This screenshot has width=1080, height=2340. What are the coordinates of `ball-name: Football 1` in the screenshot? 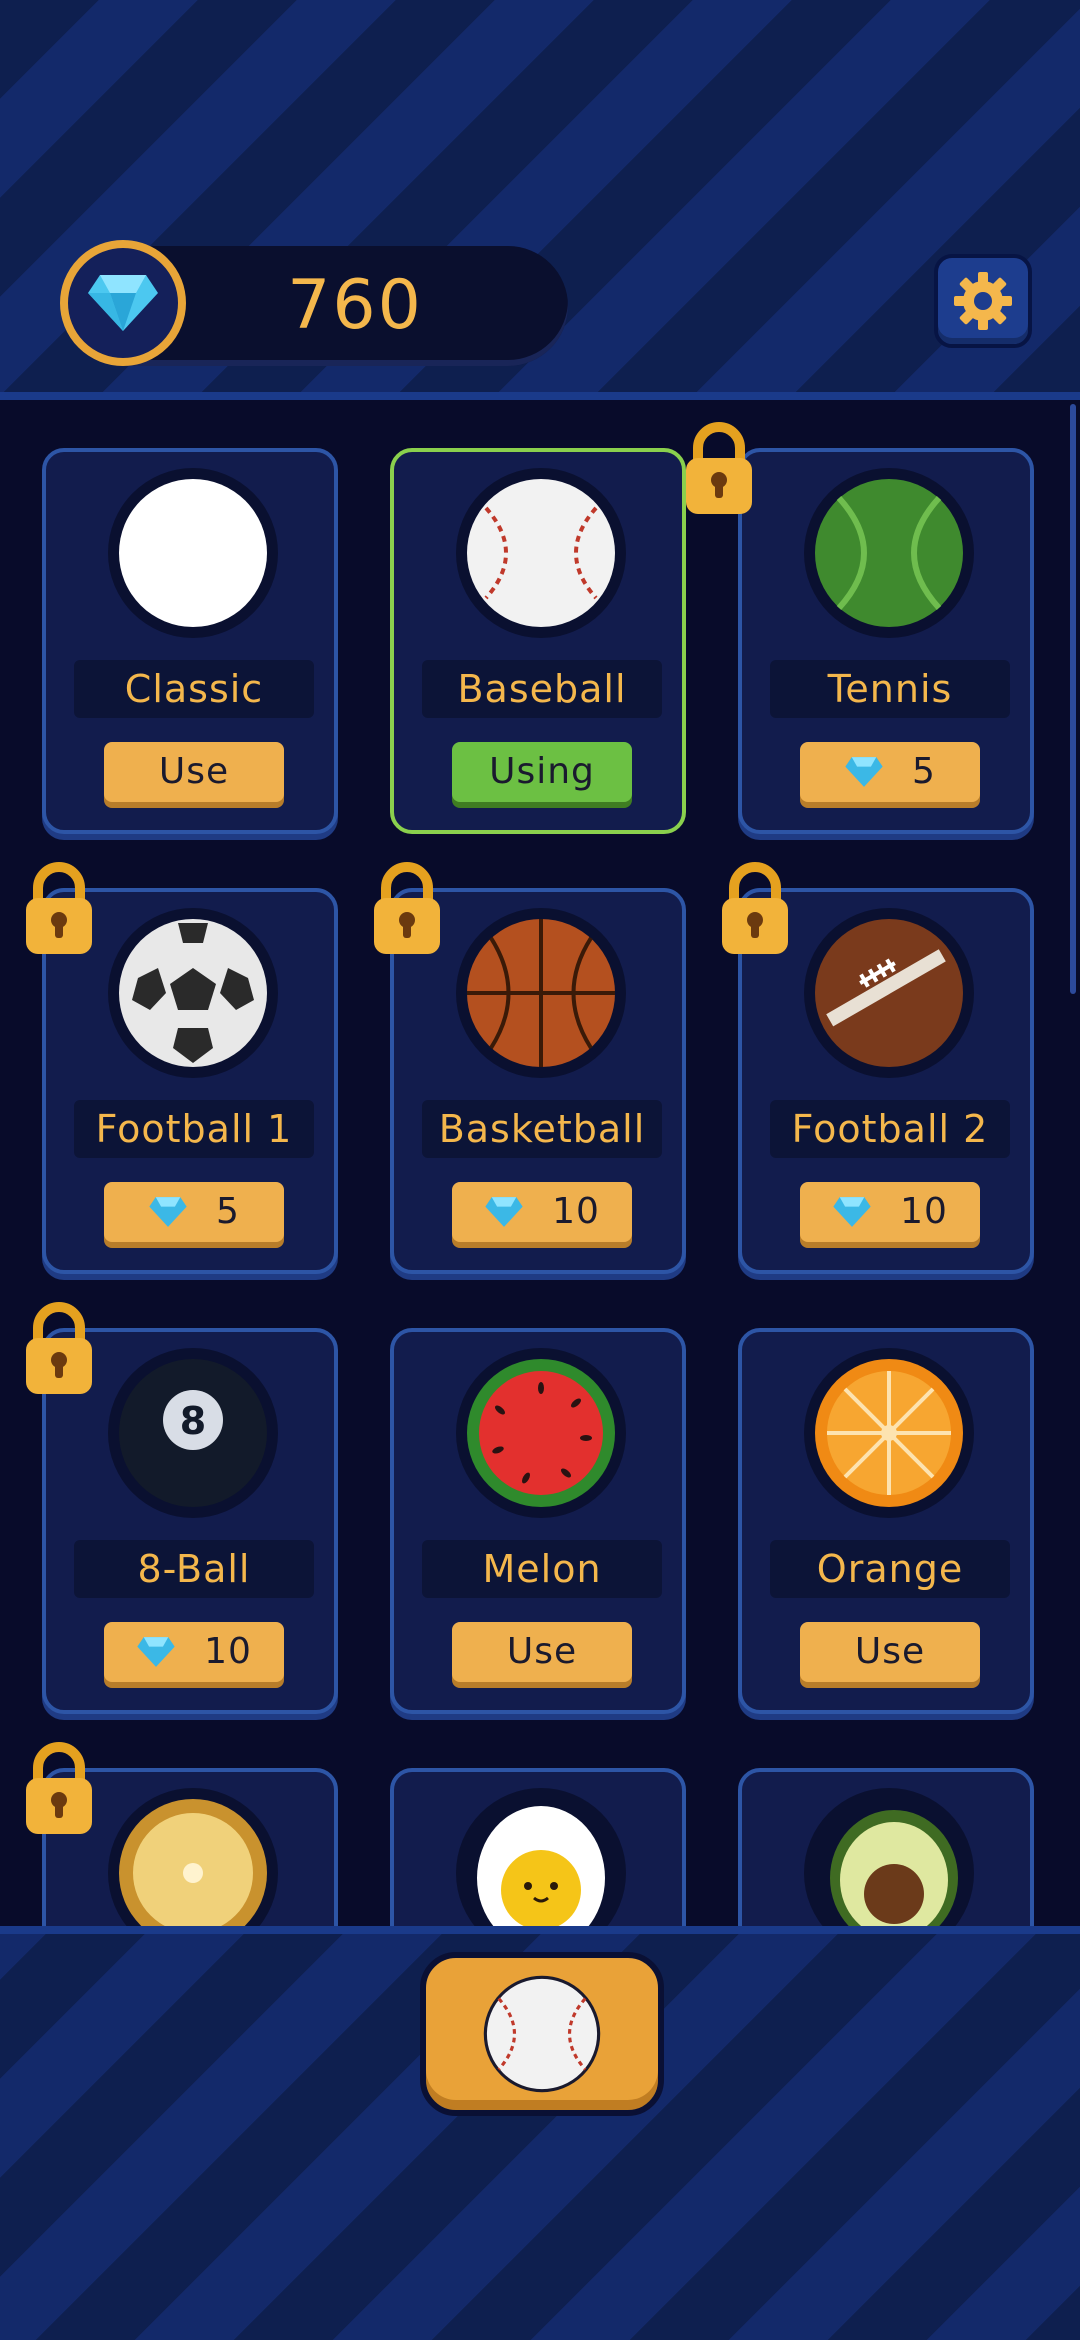 It's located at (194, 1129).